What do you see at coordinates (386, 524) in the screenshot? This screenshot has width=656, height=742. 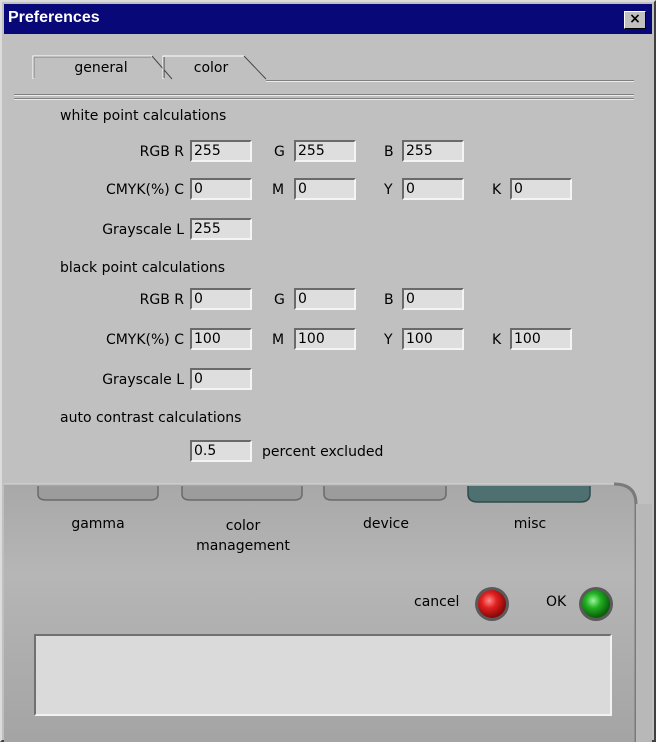 I see `bottom-tab-device: device` at bounding box center [386, 524].